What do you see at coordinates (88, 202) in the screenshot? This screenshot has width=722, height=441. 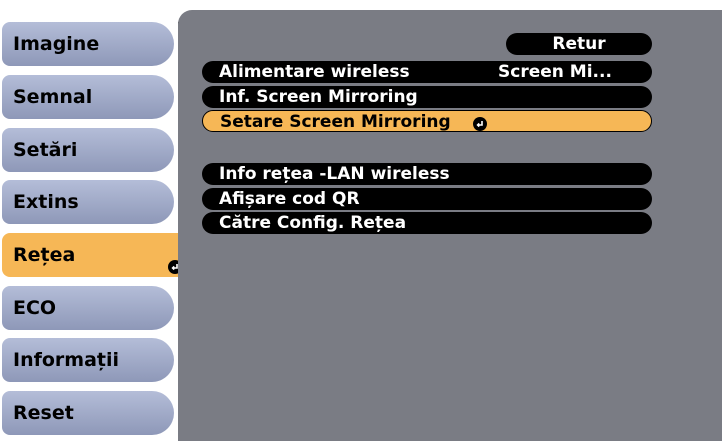 I see `menu-item-extins: Extins` at bounding box center [88, 202].